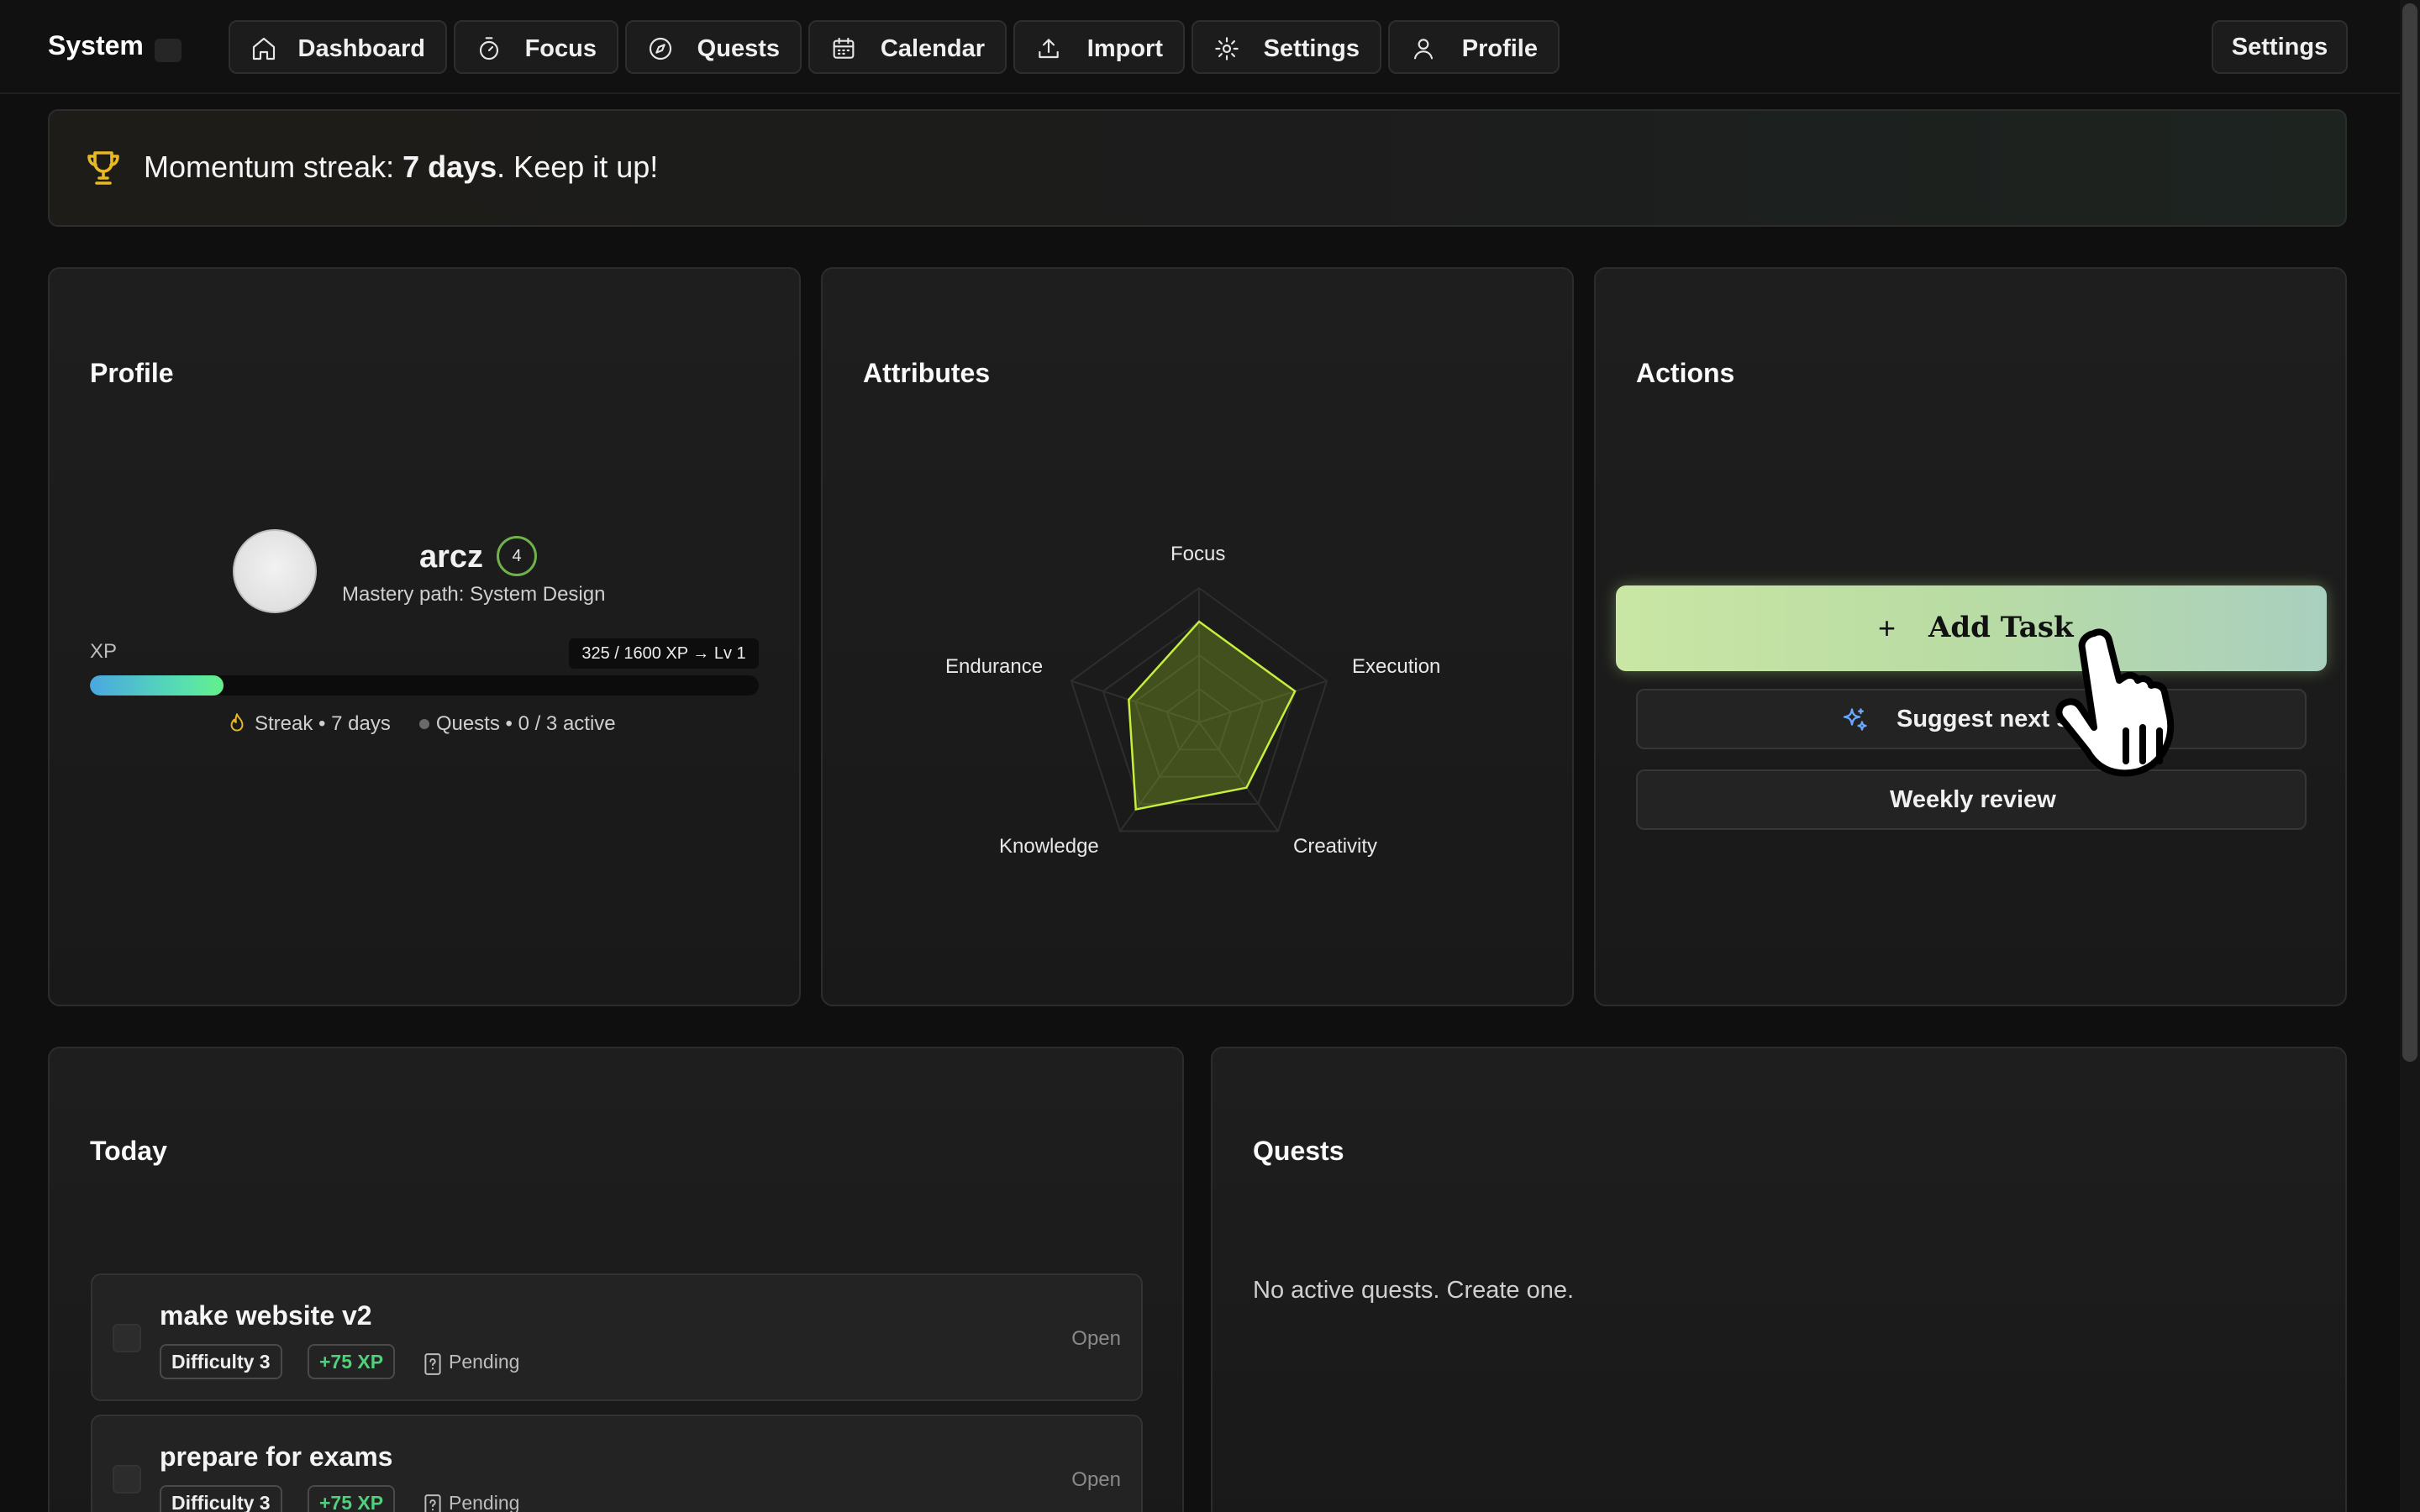 This screenshot has height=1512, width=2420. Describe the element at coordinates (273, 167) in the screenshot. I see `streak-prefix: Momentum streak:` at that location.